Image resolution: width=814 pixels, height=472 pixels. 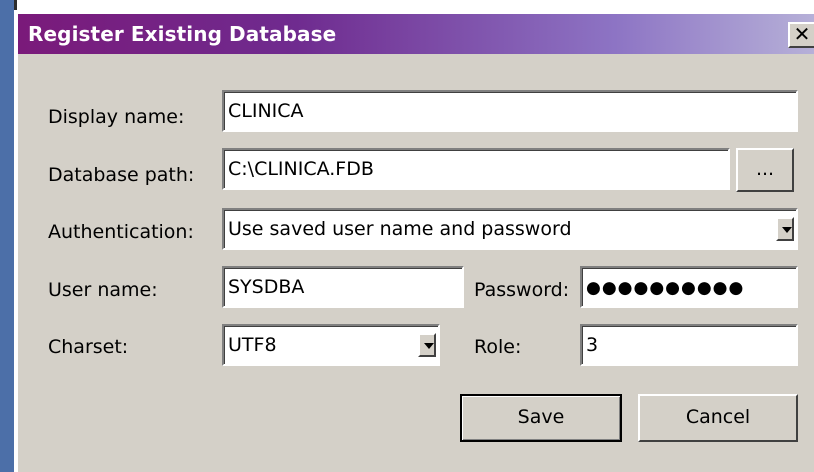 I want to click on background-window-edge, so click(x=7, y=236).